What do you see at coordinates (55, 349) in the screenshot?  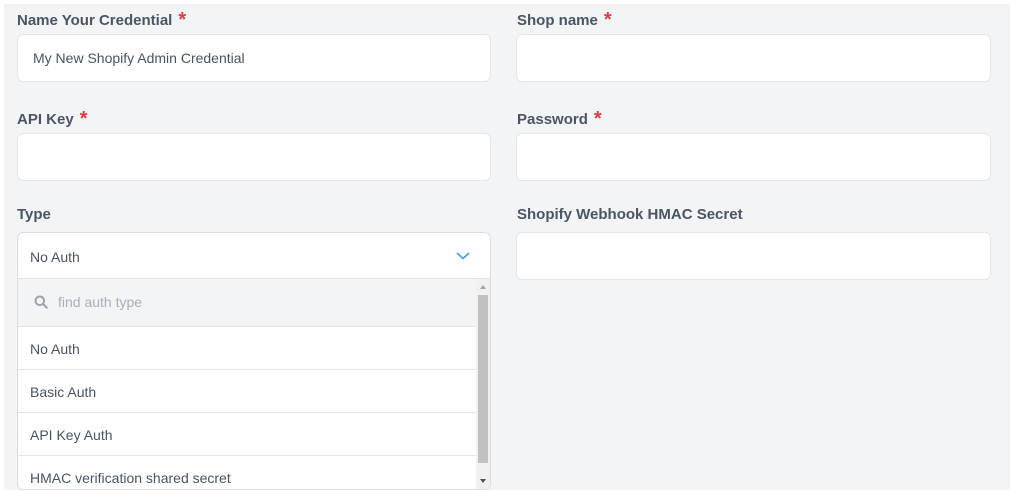 I see `option-label: No Auth` at bounding box center [55, 349].